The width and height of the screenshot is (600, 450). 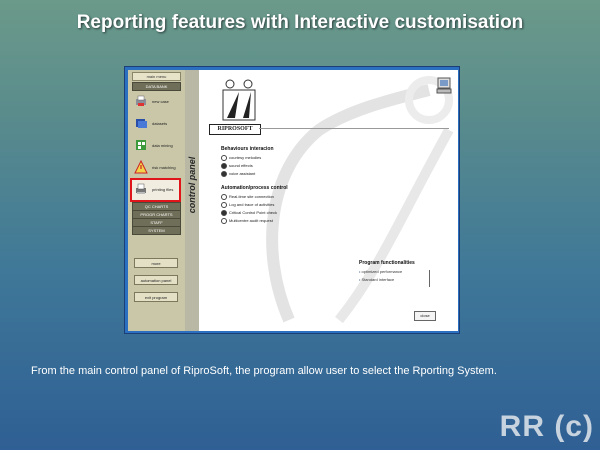 I want to click on option-label: sound effects, so click(x=241, y=166).